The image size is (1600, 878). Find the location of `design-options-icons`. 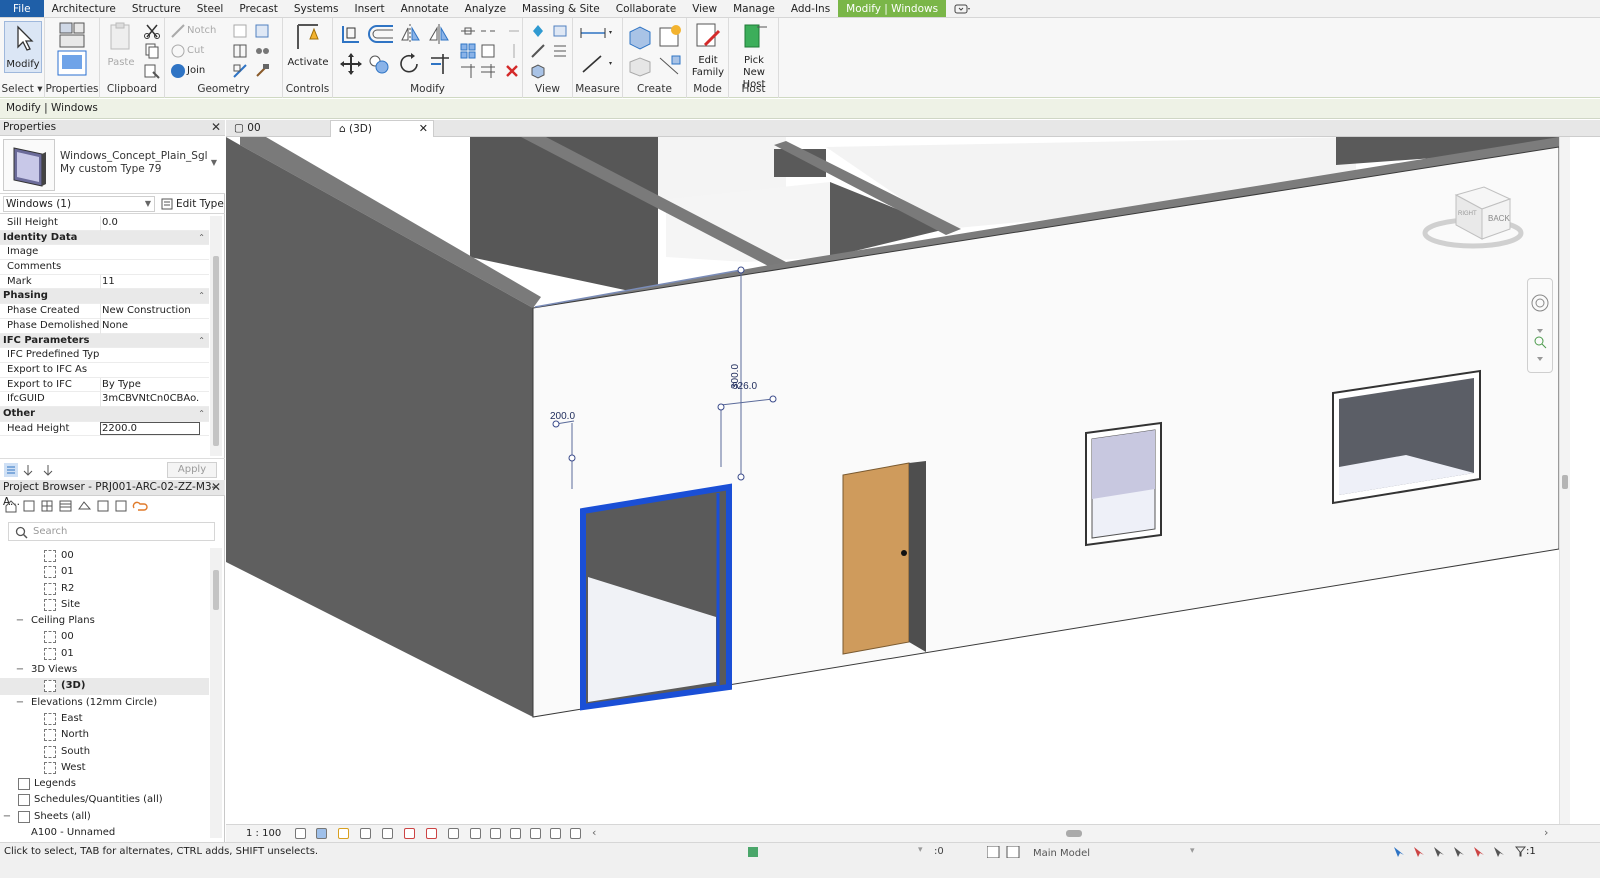

design-options-icons is located at coordinates (1005, 852).